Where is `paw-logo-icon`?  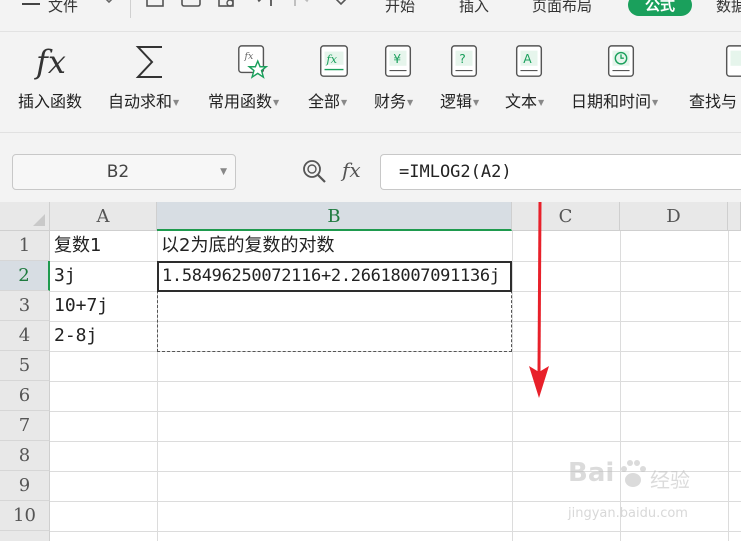 paw-logo-icon is located at coordinates (633, 473).